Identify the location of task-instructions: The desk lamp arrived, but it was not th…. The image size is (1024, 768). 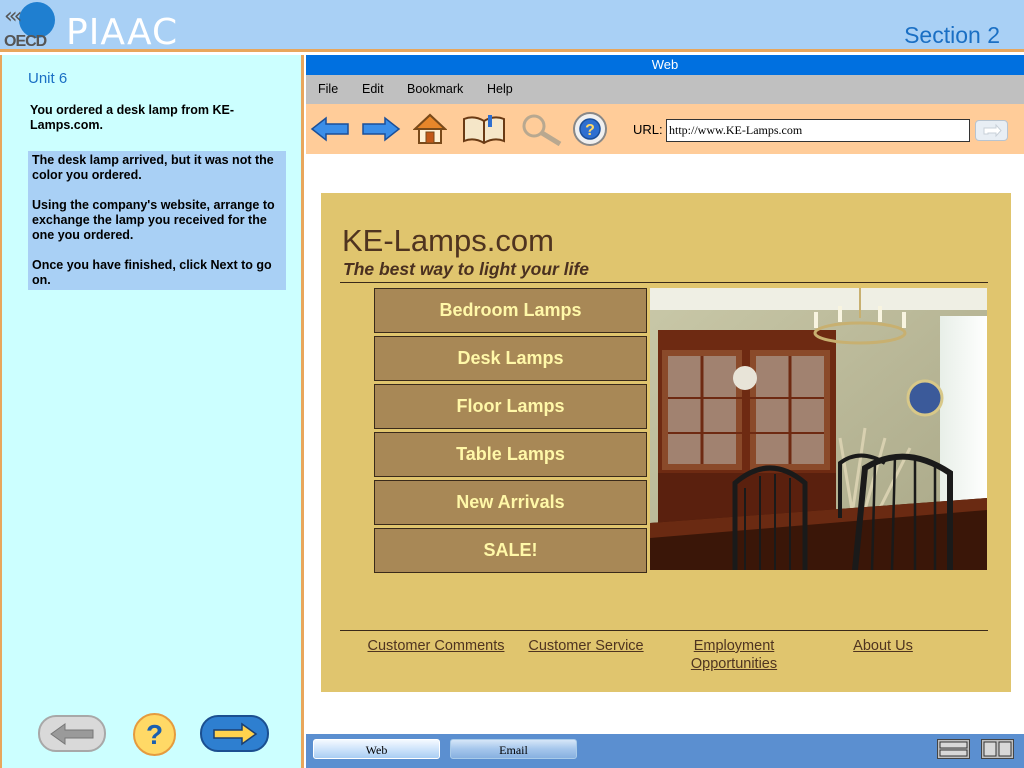
(157, 220).